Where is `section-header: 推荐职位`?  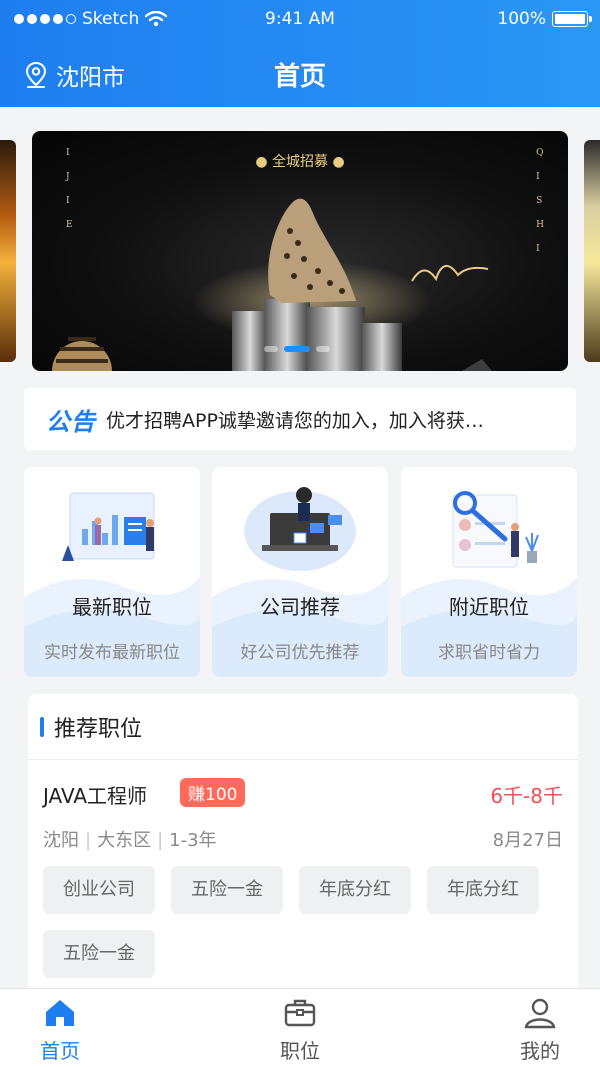
section-header: 推荐职位 is located at coordinates (303, 727).